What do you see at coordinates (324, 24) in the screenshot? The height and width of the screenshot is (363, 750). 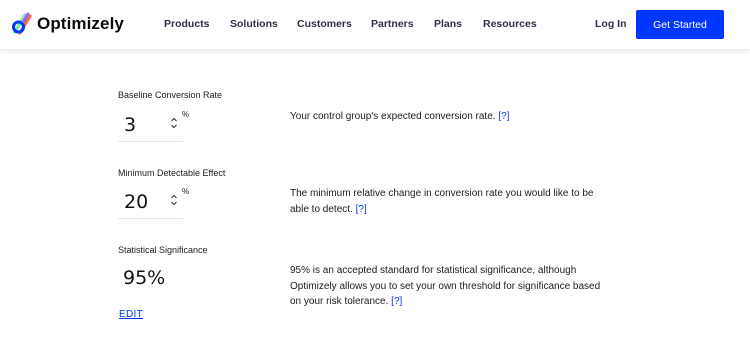 I see `nav-item-customers: Customers` at bounding box center [324, 24].